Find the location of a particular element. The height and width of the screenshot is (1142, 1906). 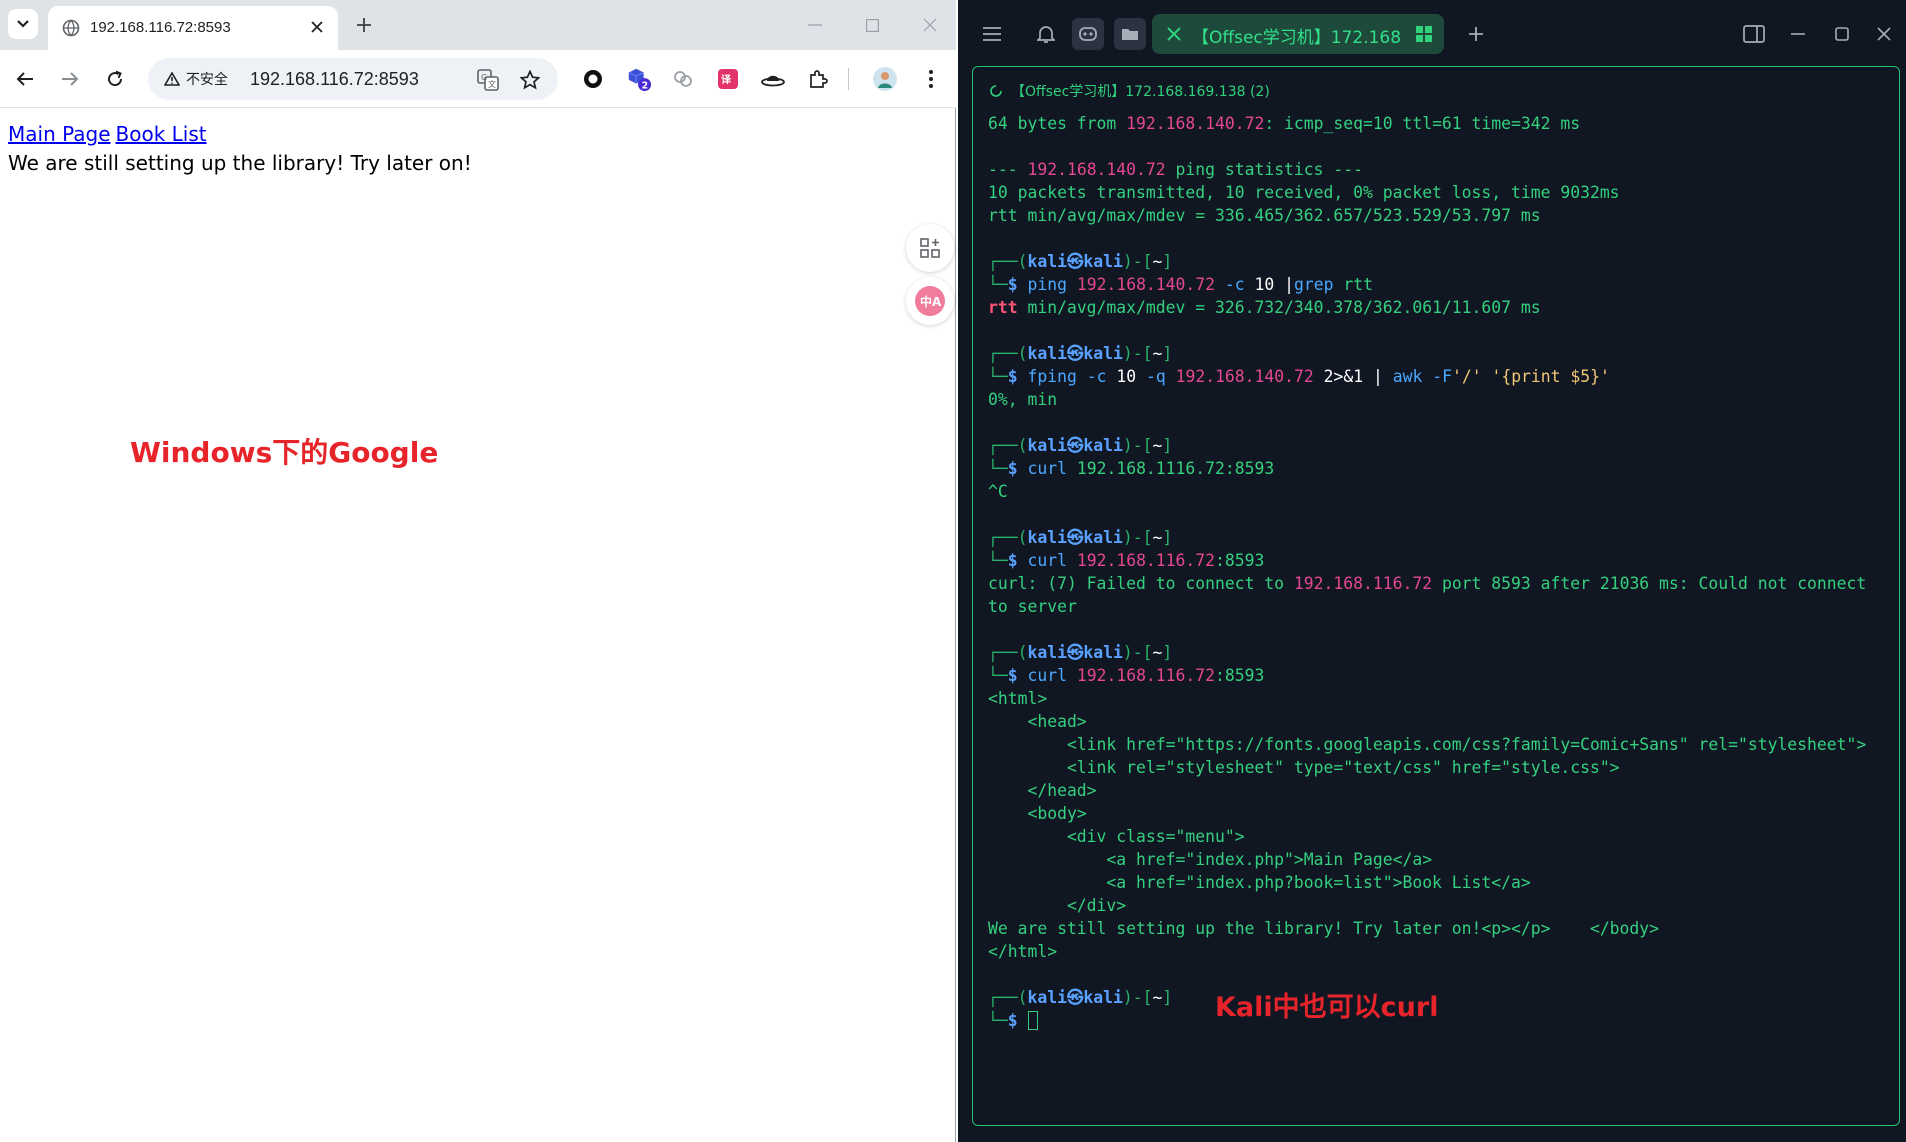

back-button is located at coordinates (25, 79).